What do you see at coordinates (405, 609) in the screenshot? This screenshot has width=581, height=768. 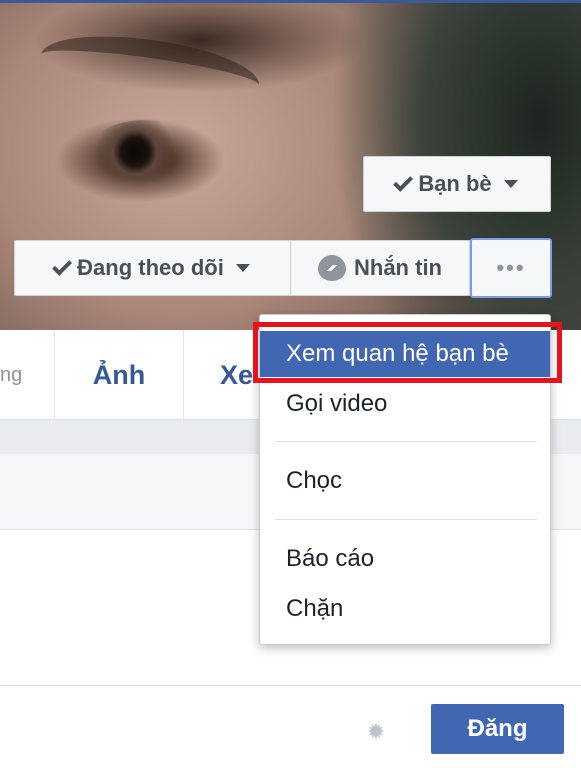 I see `menu-item-block: Chặn` at bounding box center [405, 609].